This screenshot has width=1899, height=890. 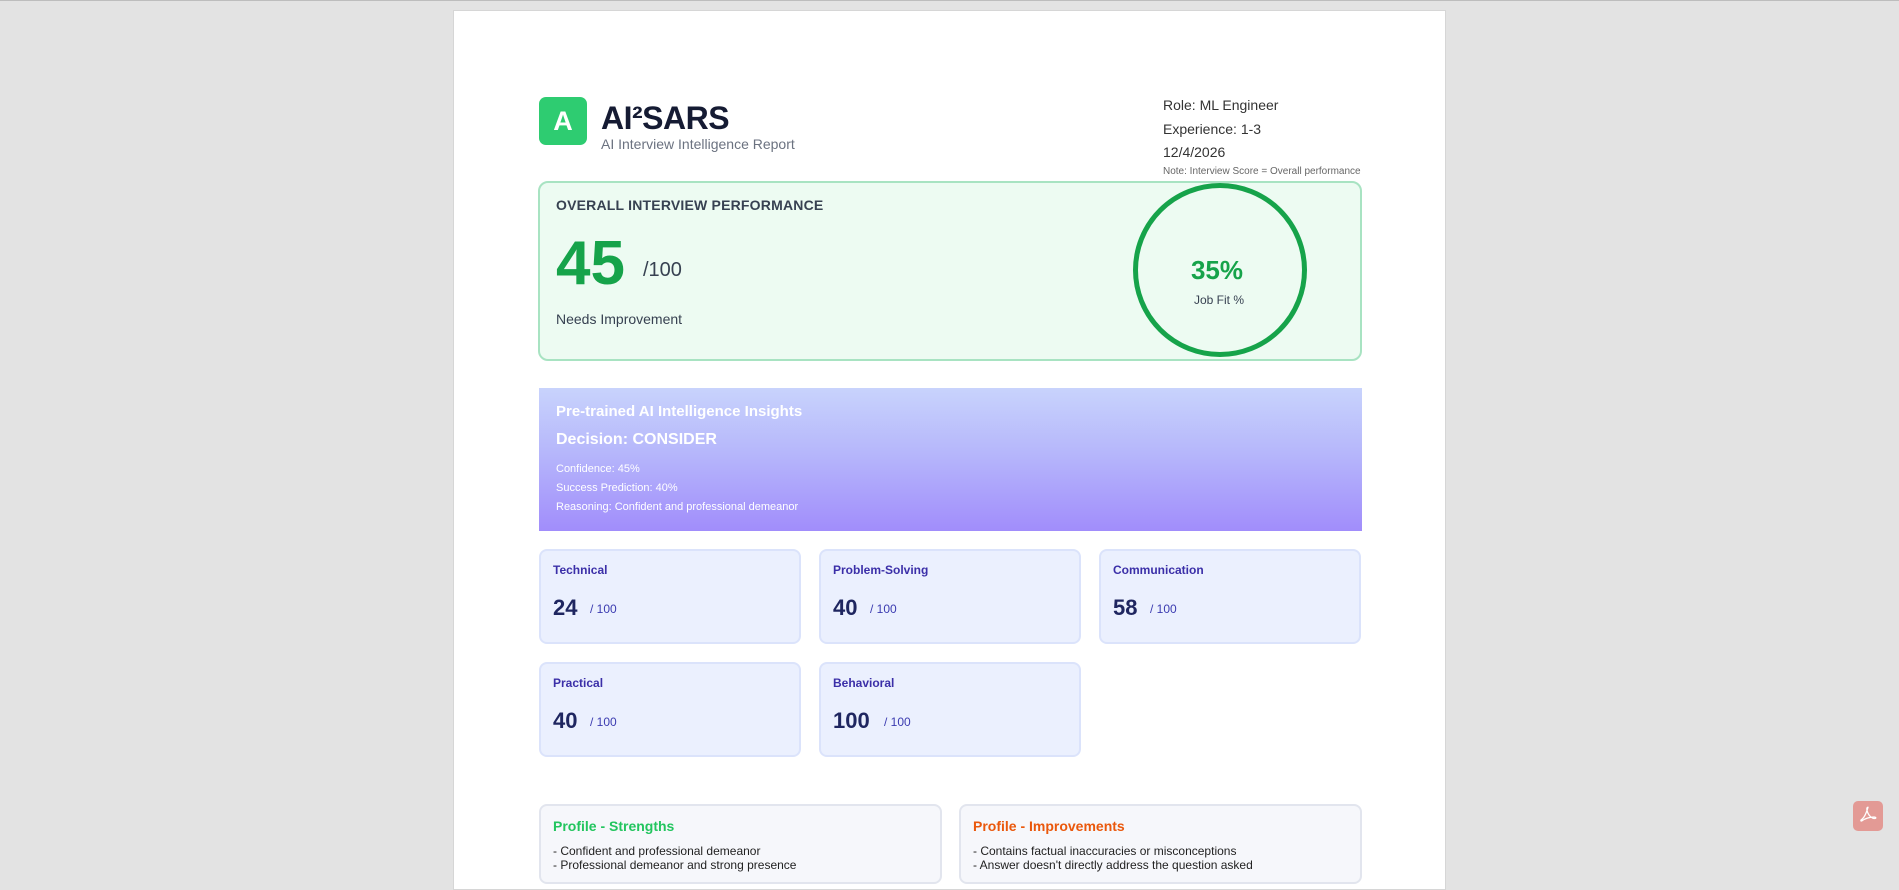 I want to click on acrobat-button, so click(x=1868, y=816).